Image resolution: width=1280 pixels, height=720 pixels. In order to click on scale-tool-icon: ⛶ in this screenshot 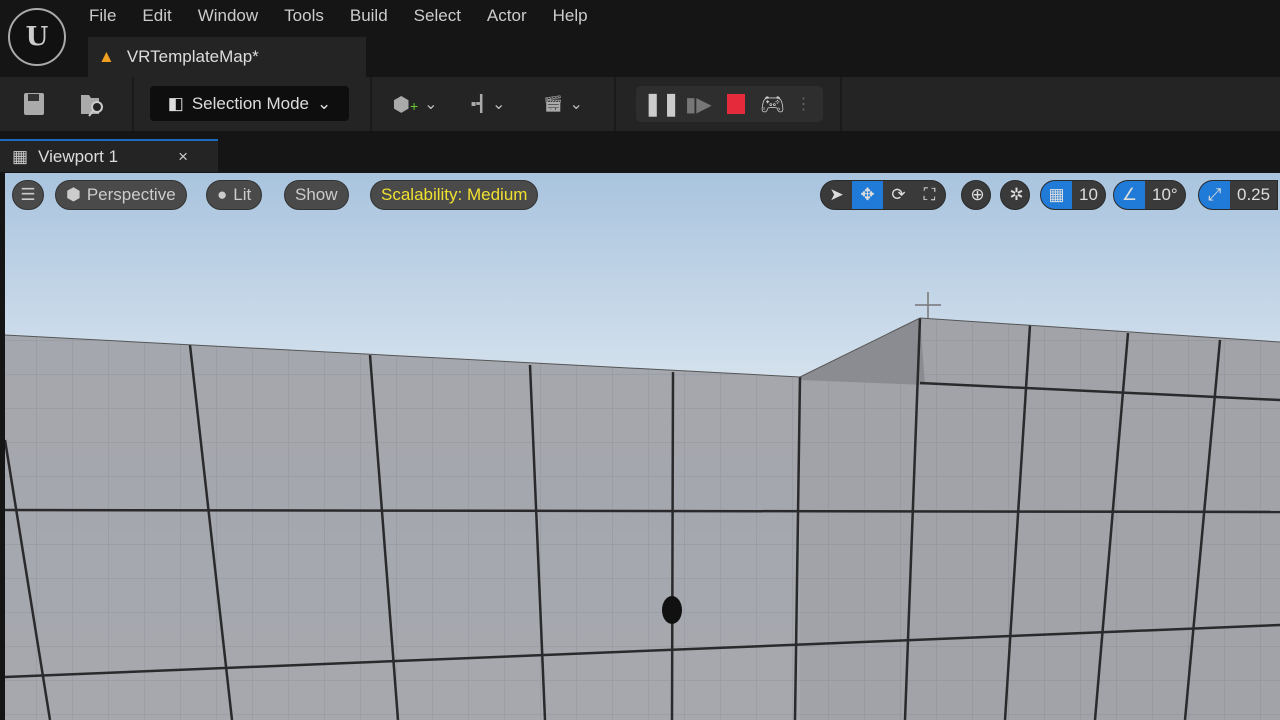, I will do `click(929, 195)`.